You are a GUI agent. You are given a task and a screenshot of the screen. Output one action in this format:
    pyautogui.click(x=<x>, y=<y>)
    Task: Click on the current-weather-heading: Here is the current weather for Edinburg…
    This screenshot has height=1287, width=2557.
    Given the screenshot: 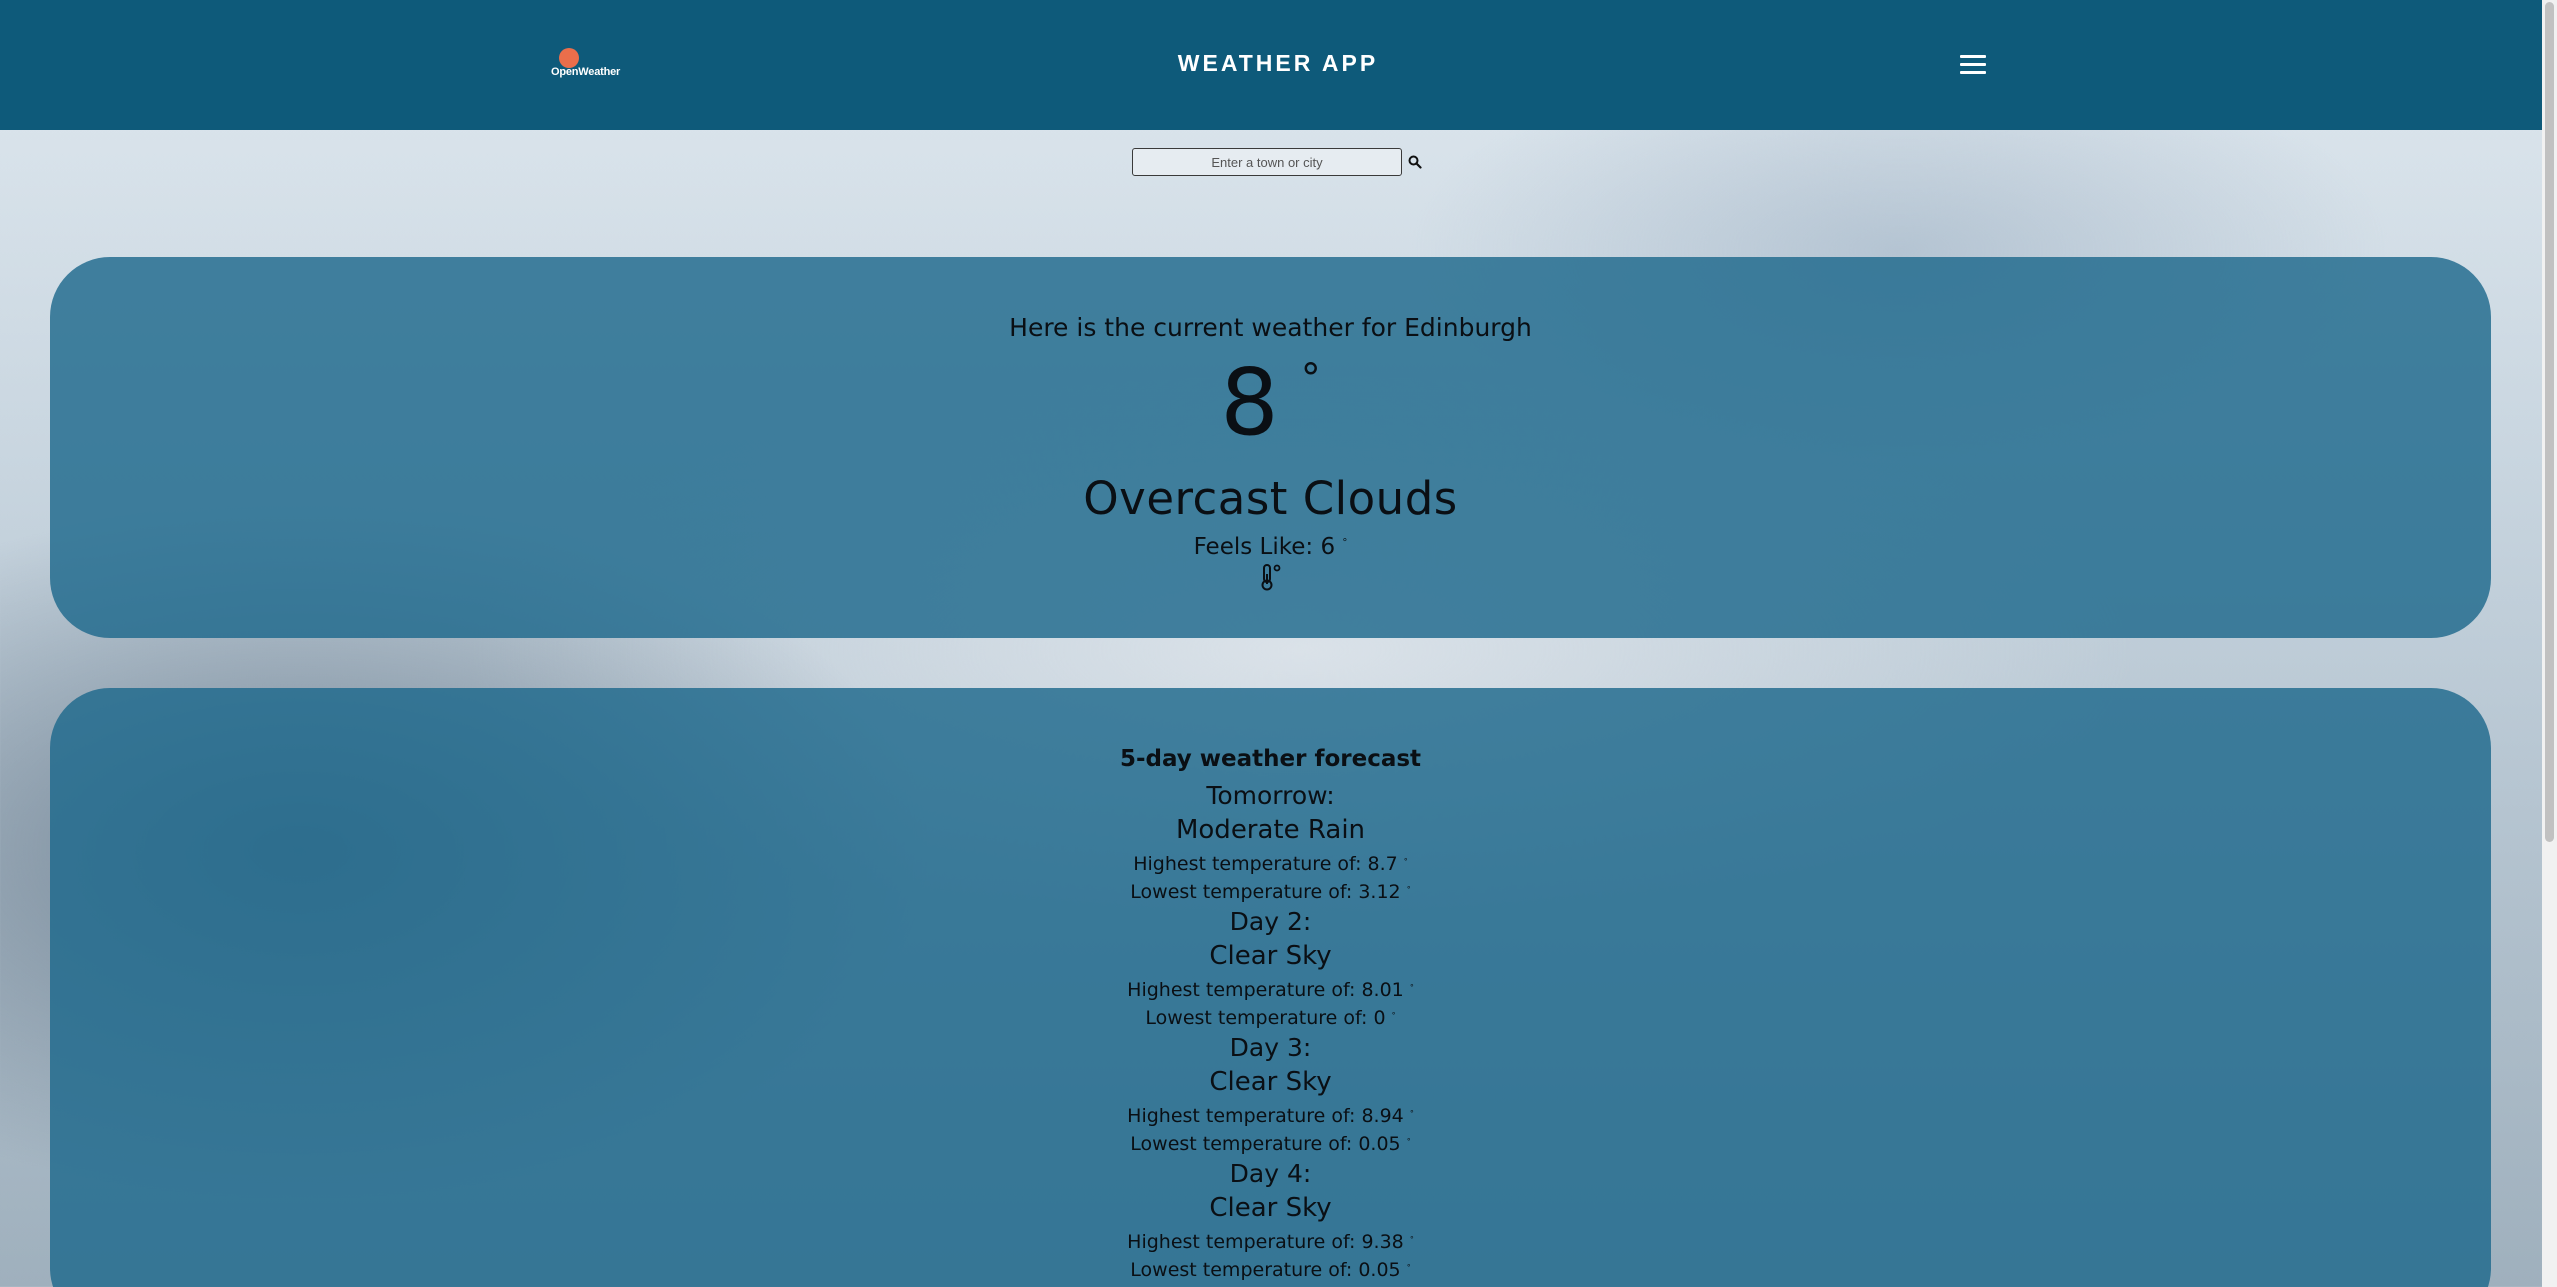 What is the action you would take?
    pyautogui.click(x=1270, y=327)
    